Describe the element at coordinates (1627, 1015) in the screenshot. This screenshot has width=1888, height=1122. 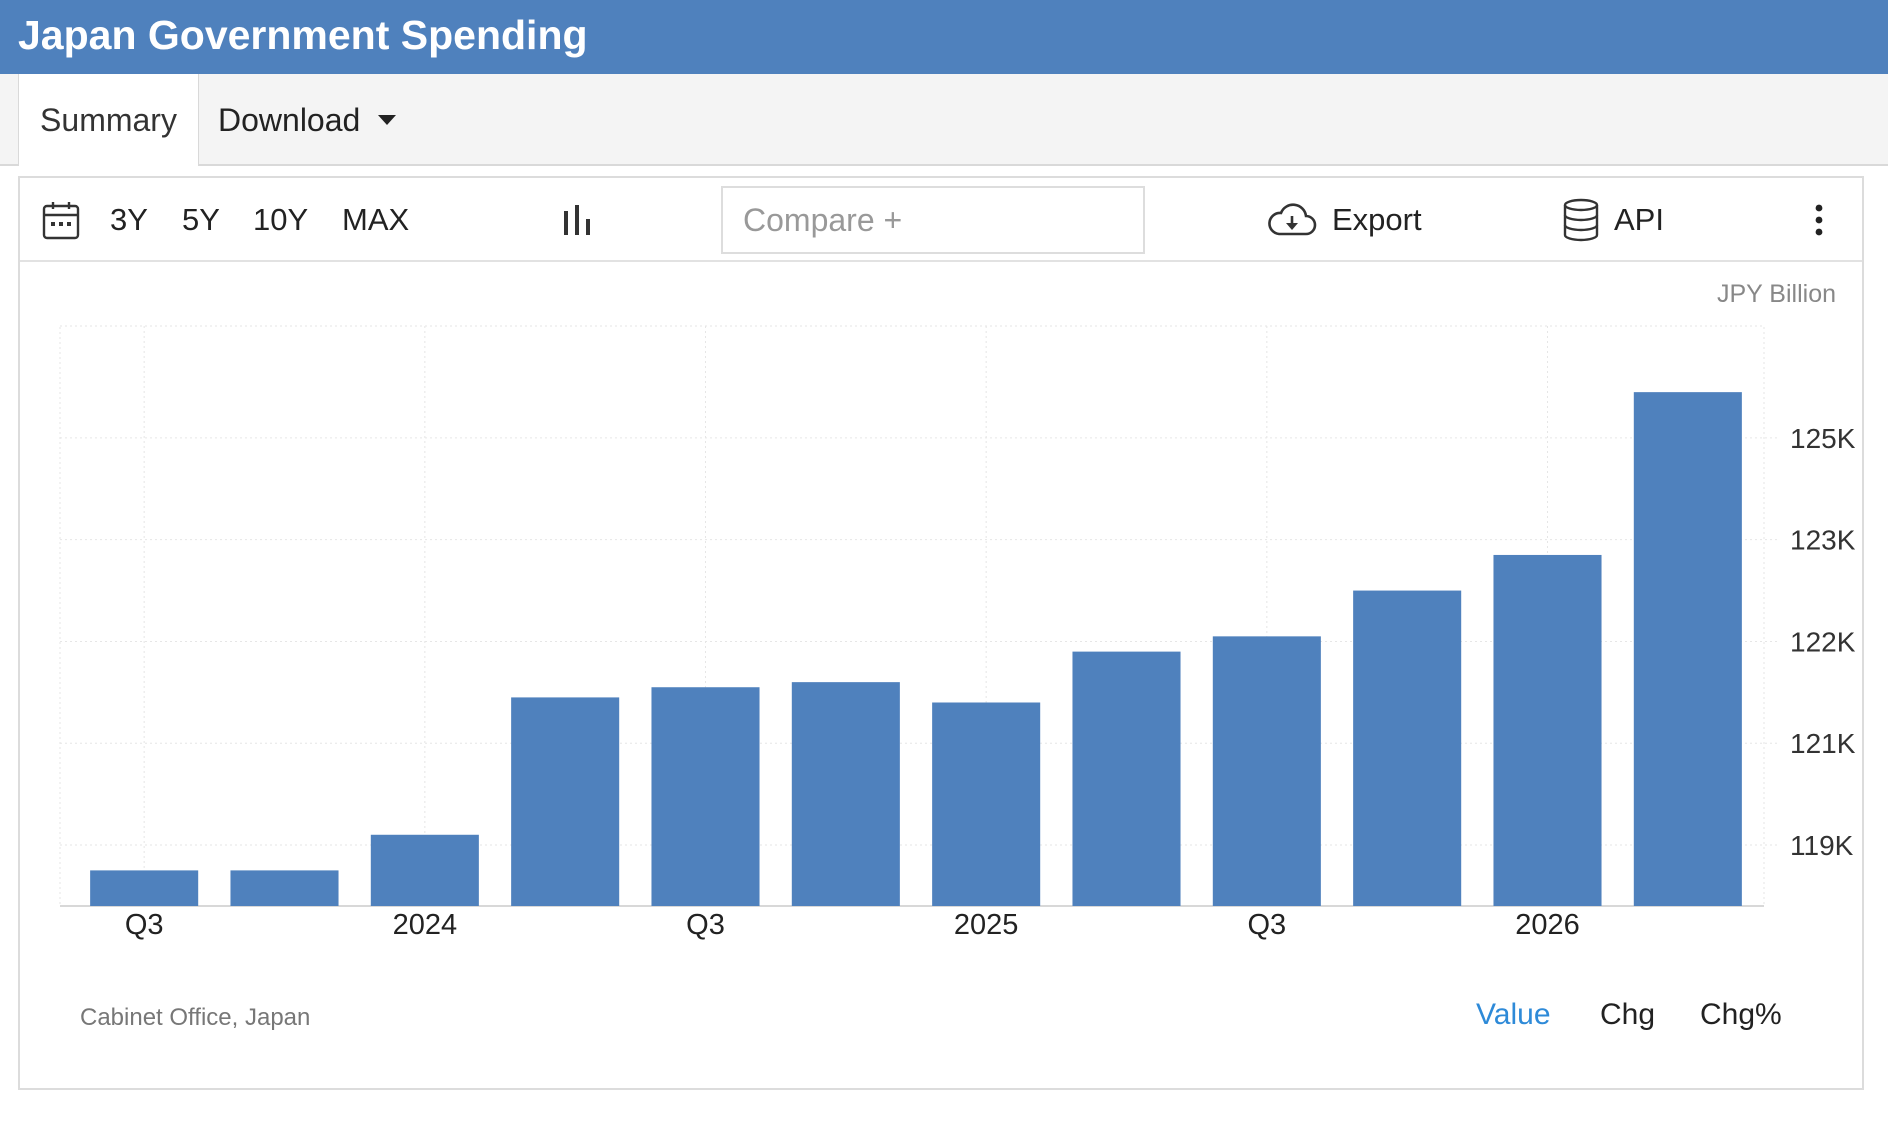
I see `mode-chg-button: Chg` at that location.